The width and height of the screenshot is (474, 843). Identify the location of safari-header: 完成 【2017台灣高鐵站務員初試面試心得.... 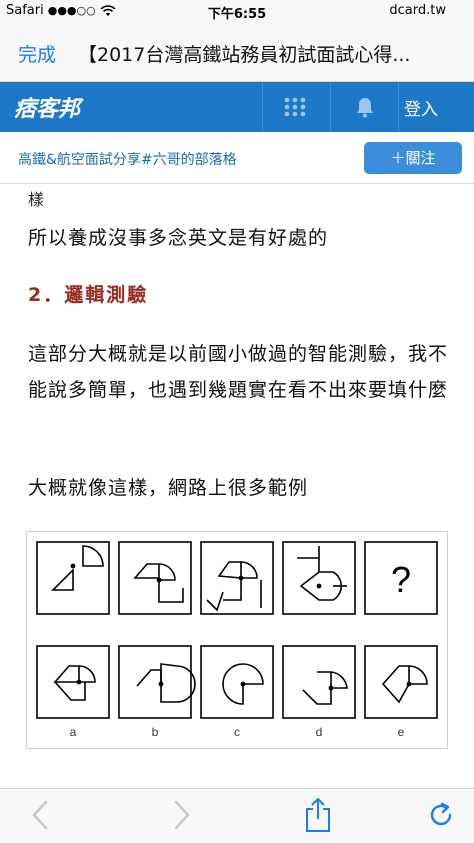
(237, 52).